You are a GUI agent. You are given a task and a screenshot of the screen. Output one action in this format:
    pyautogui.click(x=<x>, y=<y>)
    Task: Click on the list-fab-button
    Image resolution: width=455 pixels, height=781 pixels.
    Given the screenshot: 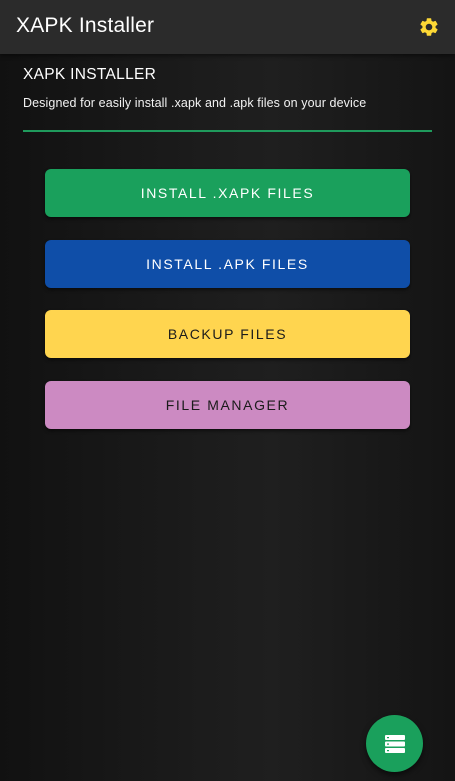 What is the action you would take?
    pyautogui.click(x=394, y=743)
    